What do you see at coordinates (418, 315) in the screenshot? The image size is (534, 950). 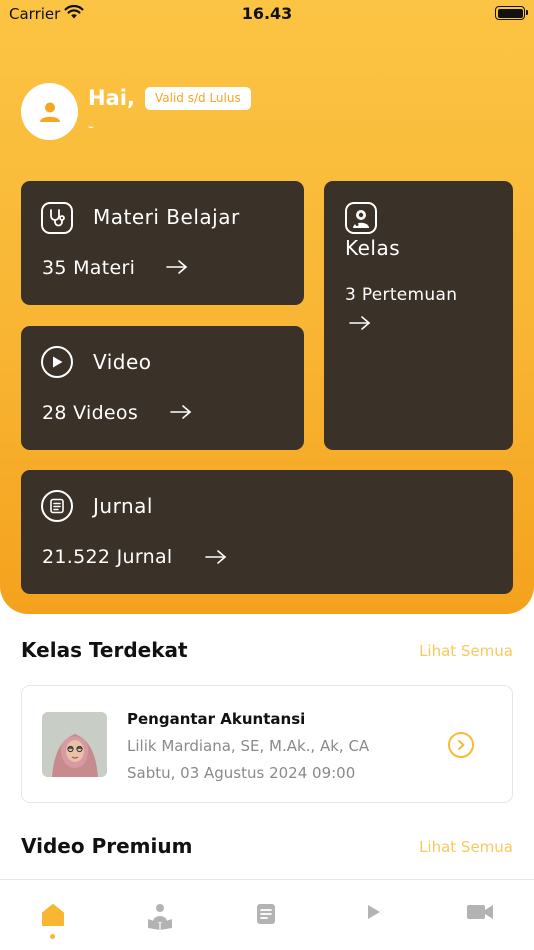 I see `kelas-card: Kelas 3 Pertemuan` at bounding box center [418, 315].